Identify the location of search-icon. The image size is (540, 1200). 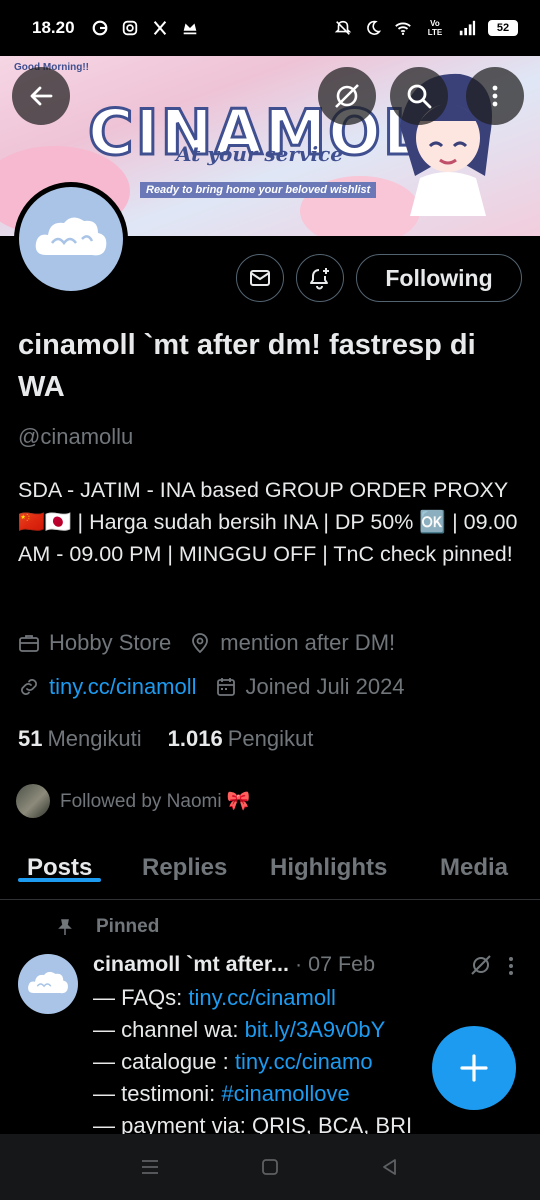
(419, 96).